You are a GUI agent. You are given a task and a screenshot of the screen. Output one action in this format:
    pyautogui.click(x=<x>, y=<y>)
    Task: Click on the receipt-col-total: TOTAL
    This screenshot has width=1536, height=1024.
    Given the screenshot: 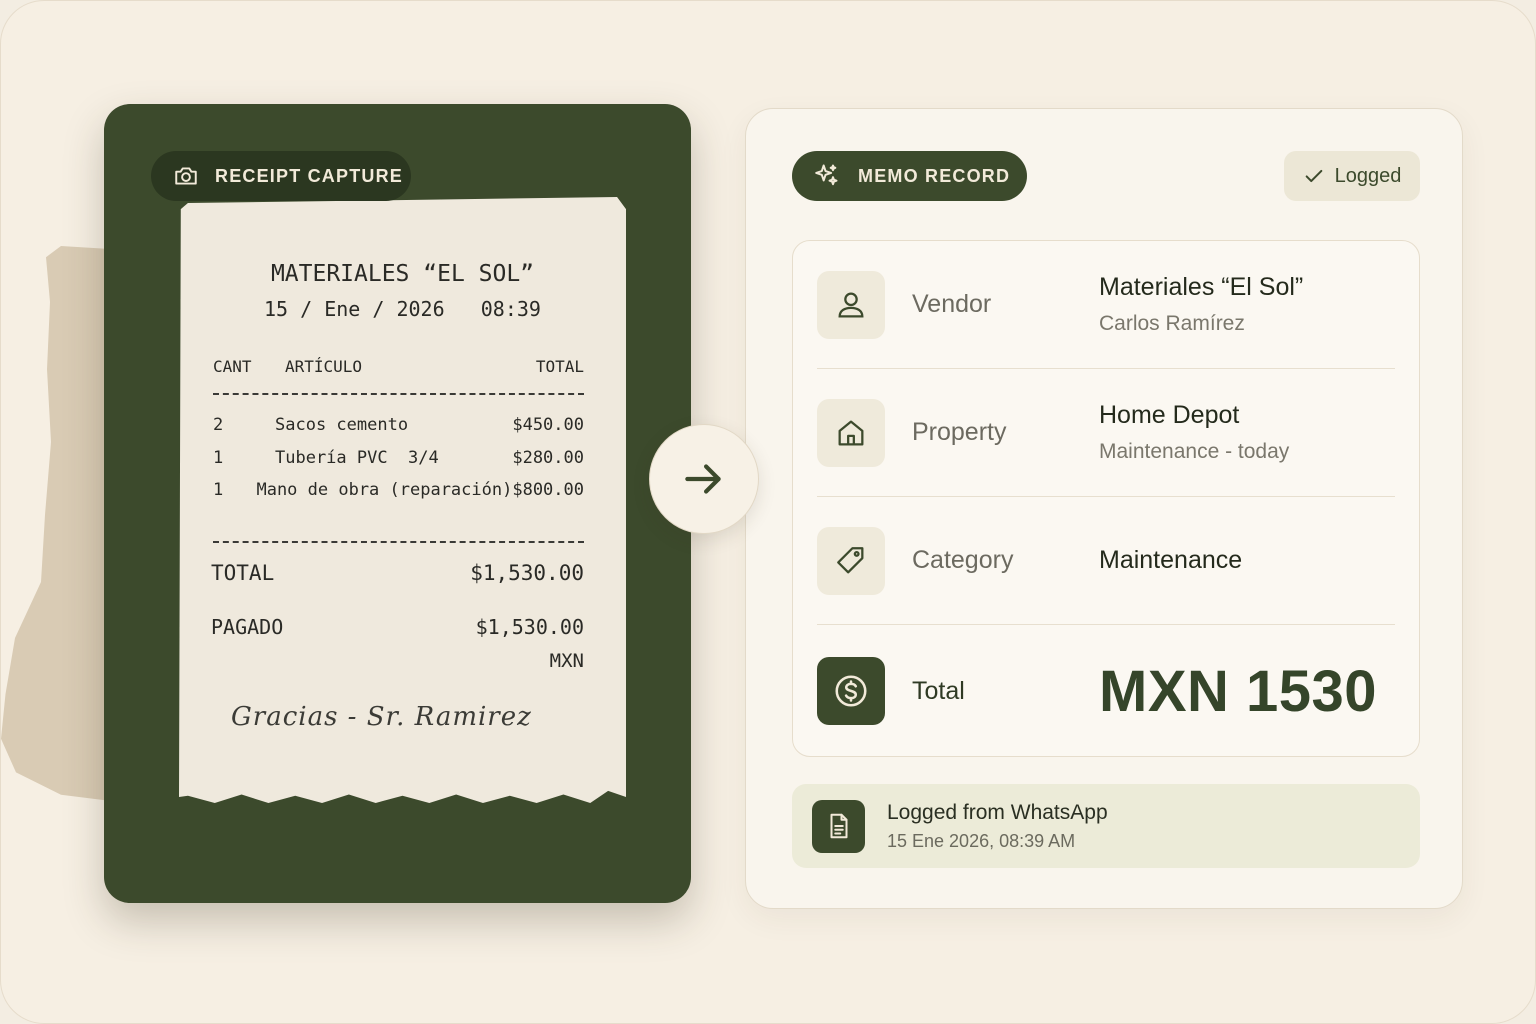 What is the action you would take?
    pyautogui.click(x=559, y=366)
    